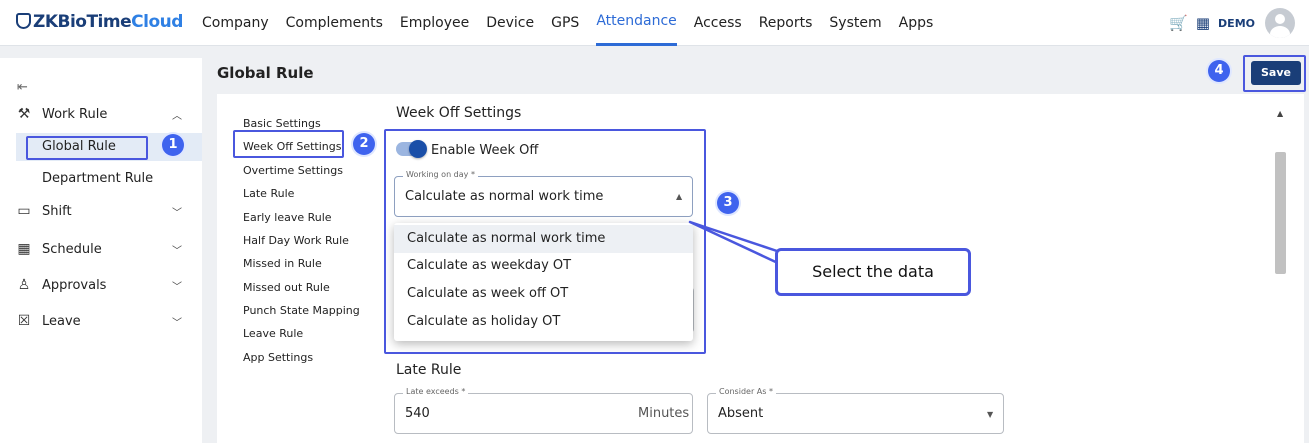  What do you see at coordinates (873, 272) in the screenshot?
I see `callout-select-the-data: Select the data` at bounding box center [873, 272].